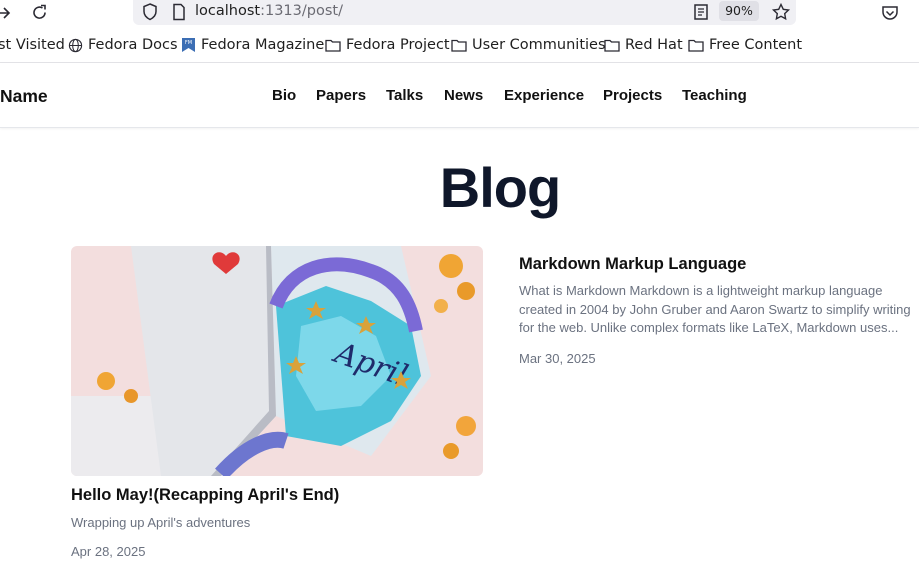 The width and height of the screenshot is (919, 577). Describe the element at coordinates (632, 264) in the screenshot. I see `post-title: Markdown Markup Language` at that location.